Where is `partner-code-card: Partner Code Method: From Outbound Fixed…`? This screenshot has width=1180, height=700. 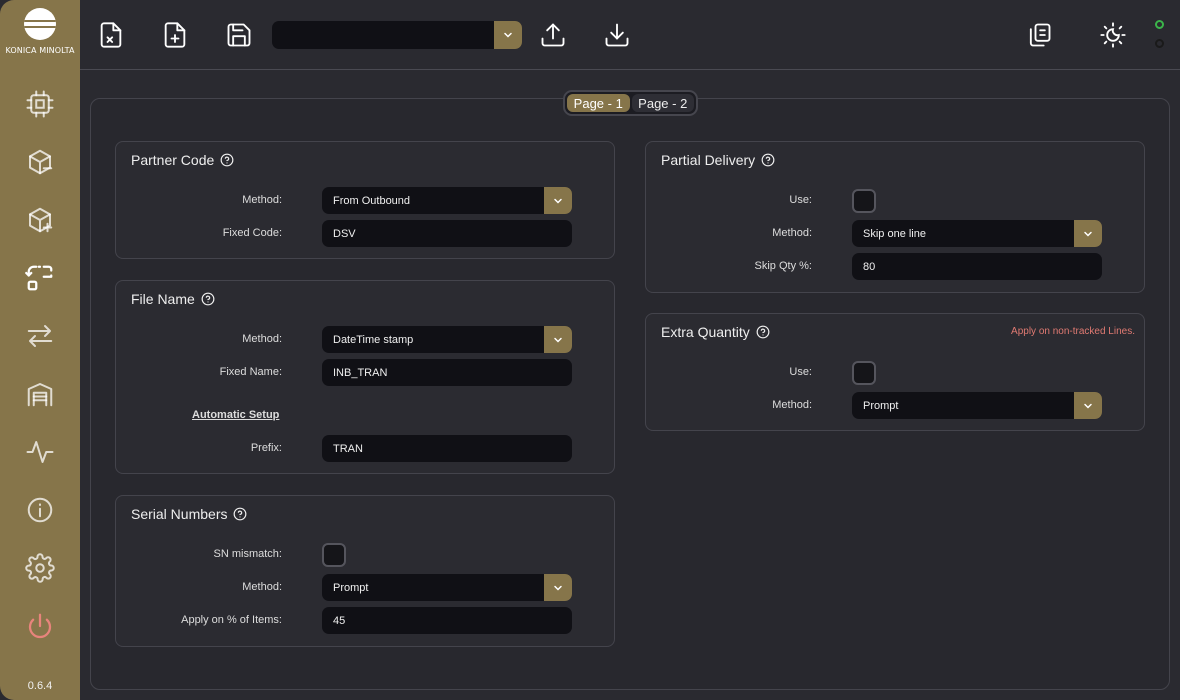
partner-code-card: Partner Code Method: From Outbound Fixed… is located at coordinates (365, 200).